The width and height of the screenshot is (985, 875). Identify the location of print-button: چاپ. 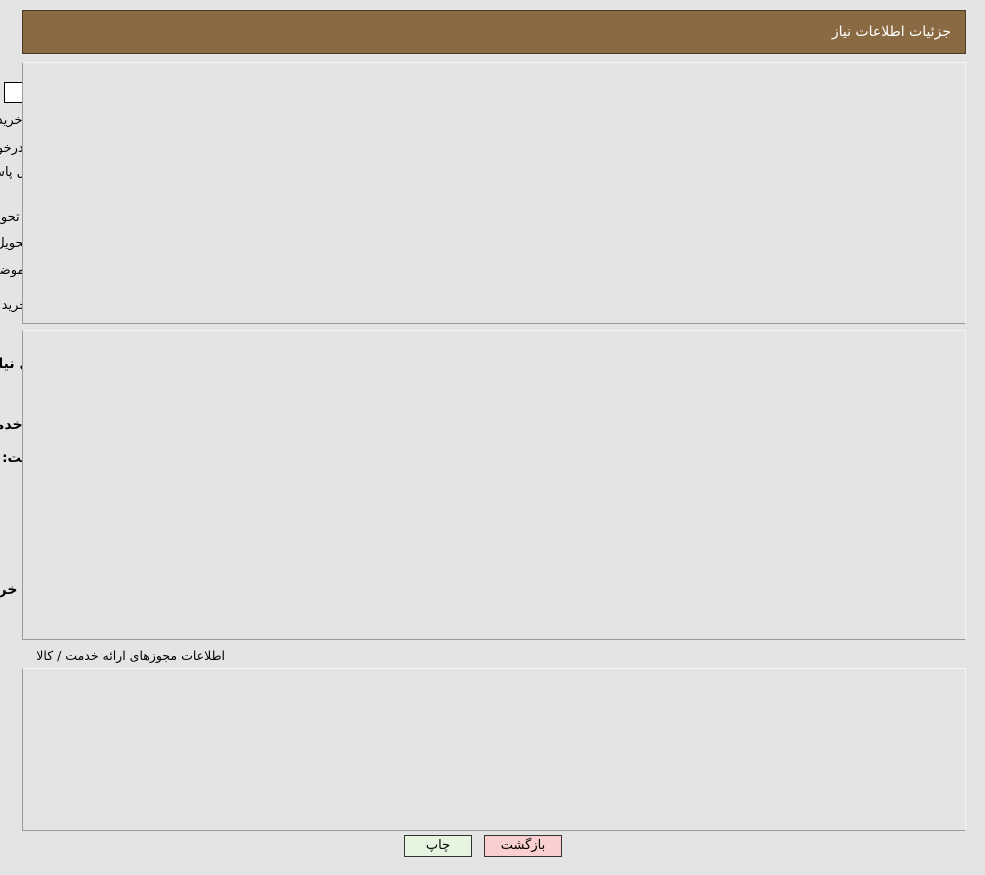
(438, 846).